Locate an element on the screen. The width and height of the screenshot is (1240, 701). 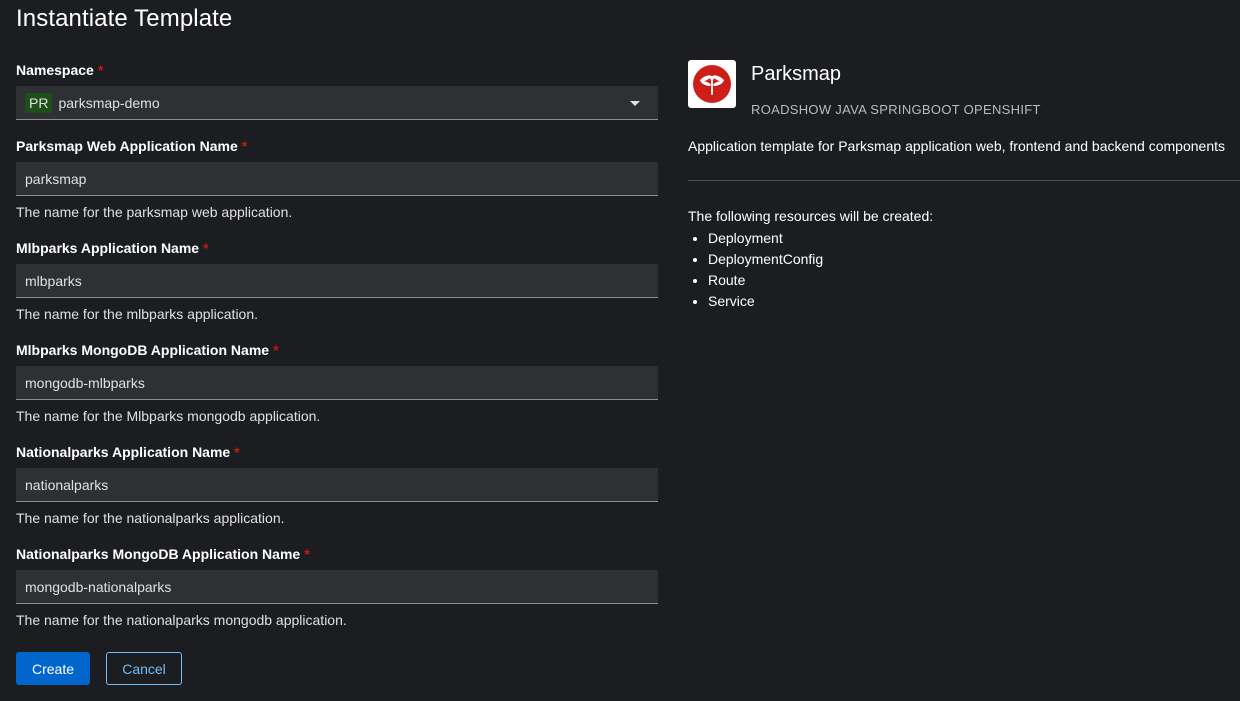
namespace-value: parksmap-demo is located at coordinates (109, 102).